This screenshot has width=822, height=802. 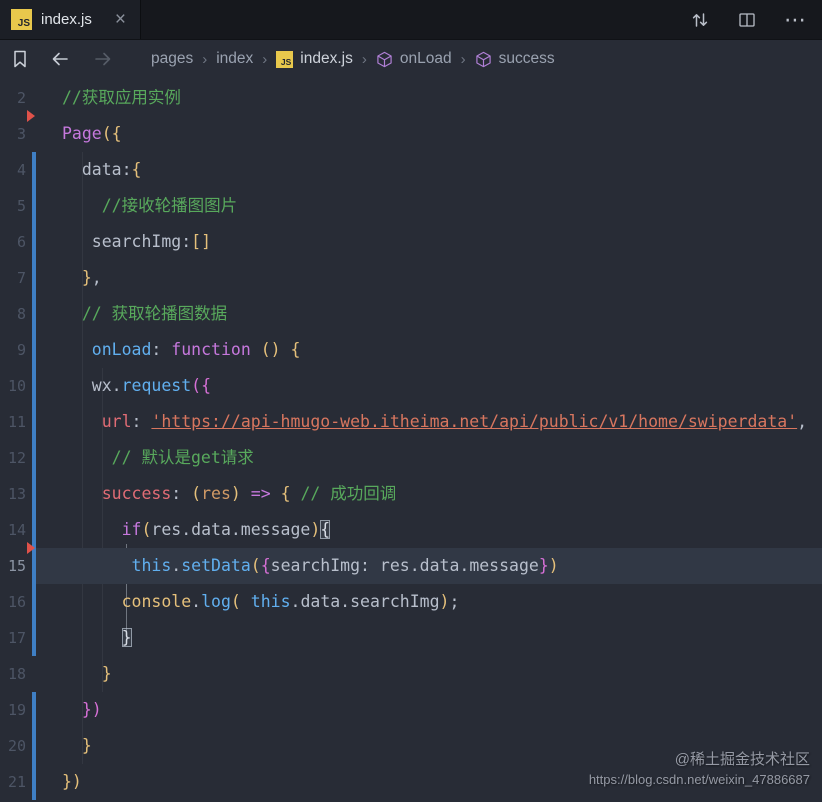 I want to click on line-number: 20, so click(x=13, y=746).